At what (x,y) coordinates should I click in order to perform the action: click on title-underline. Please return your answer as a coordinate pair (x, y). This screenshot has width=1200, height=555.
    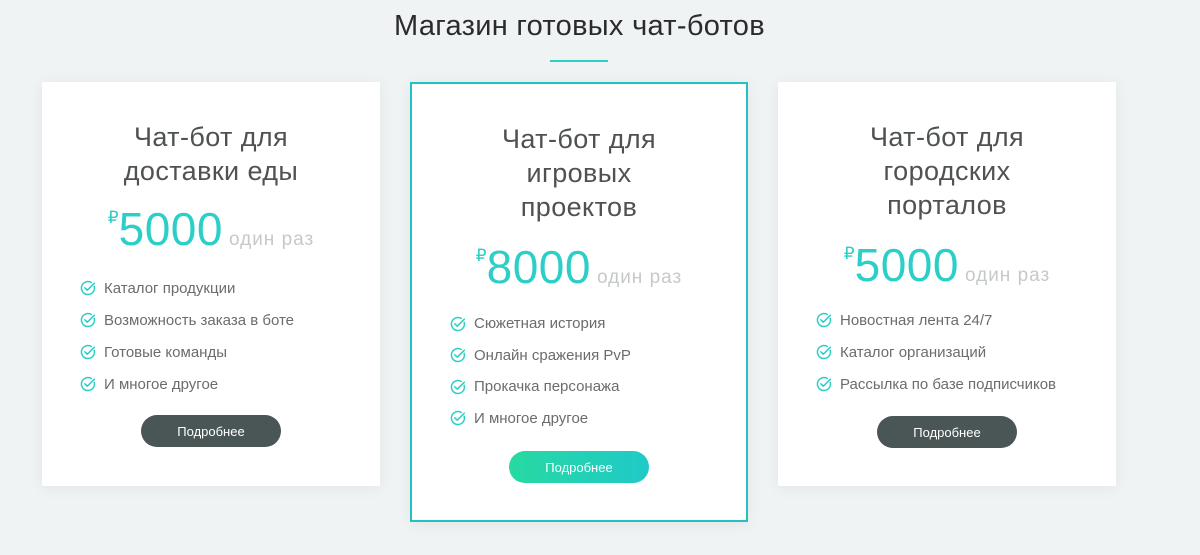
    Looking at the image, I should click on (579, 61).